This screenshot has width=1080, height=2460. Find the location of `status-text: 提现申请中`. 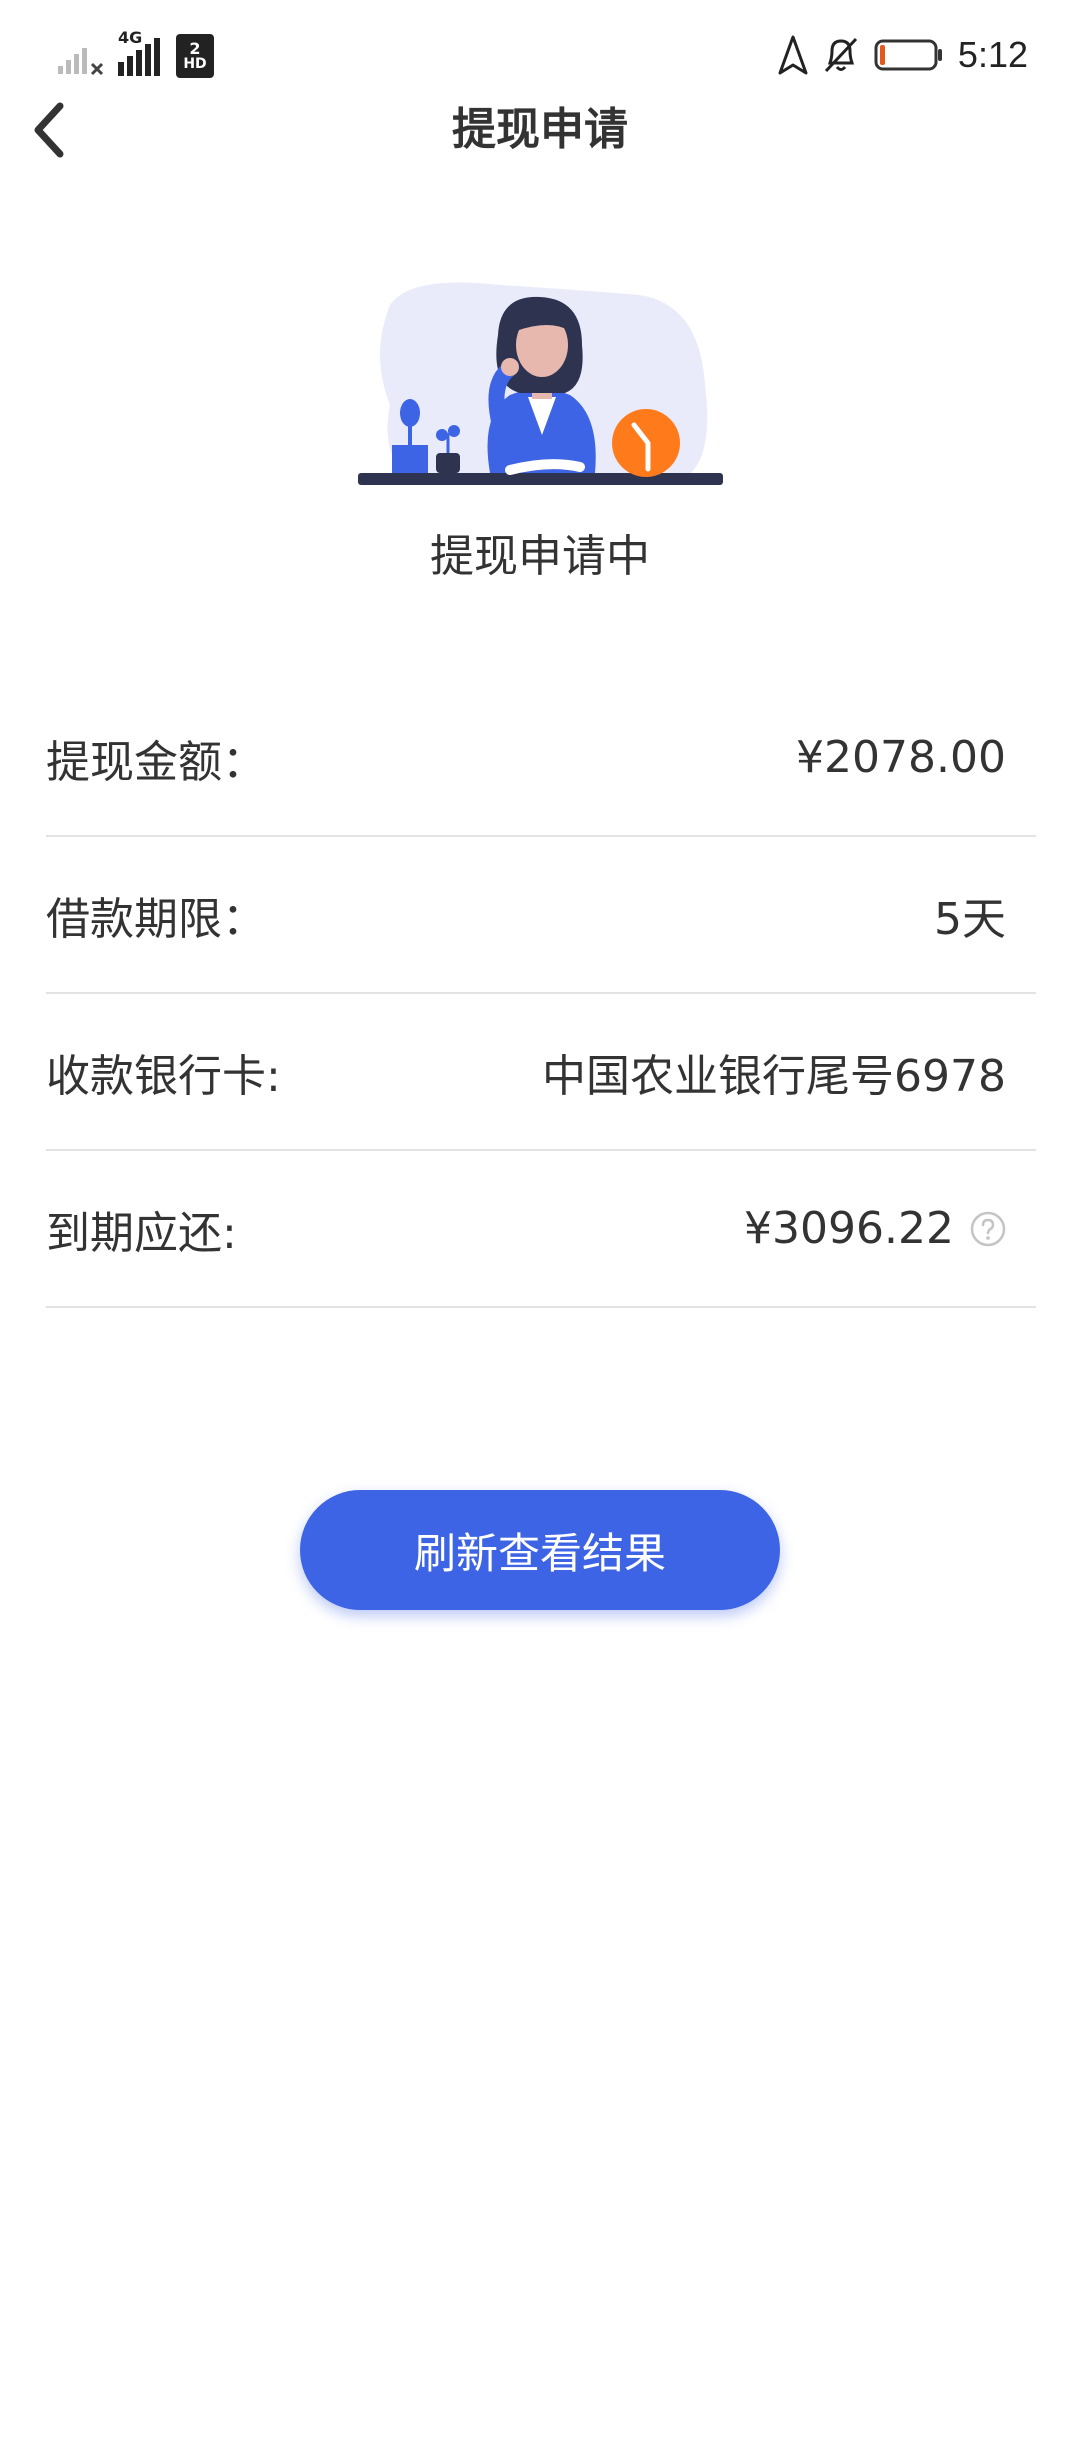

status-text: 提现申请中 is located at coordinates (540, 556).